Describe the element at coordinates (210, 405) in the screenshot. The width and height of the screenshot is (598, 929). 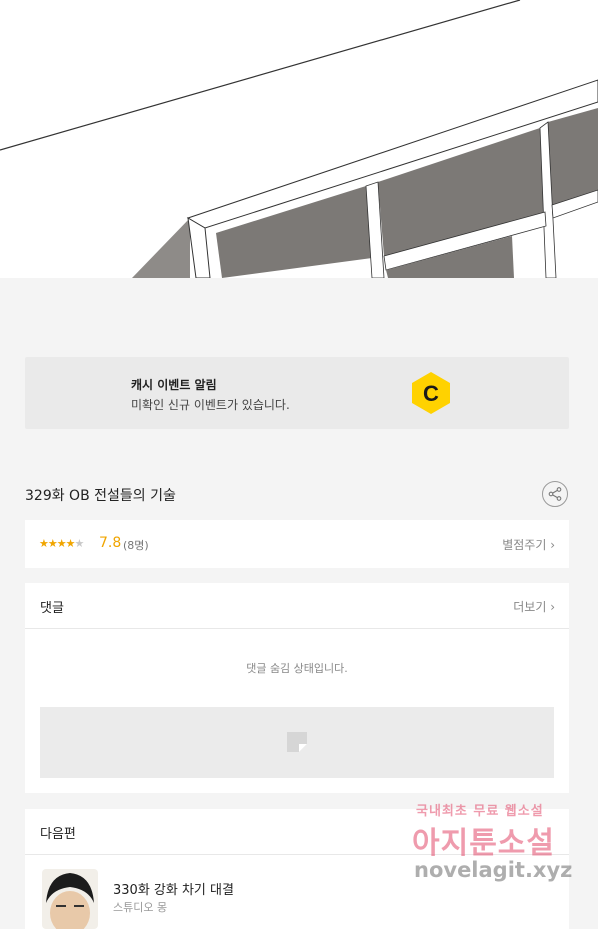
I see `cash-banner-subtitle: 미확인 신규 이벤트가 있습니다.` at that location.